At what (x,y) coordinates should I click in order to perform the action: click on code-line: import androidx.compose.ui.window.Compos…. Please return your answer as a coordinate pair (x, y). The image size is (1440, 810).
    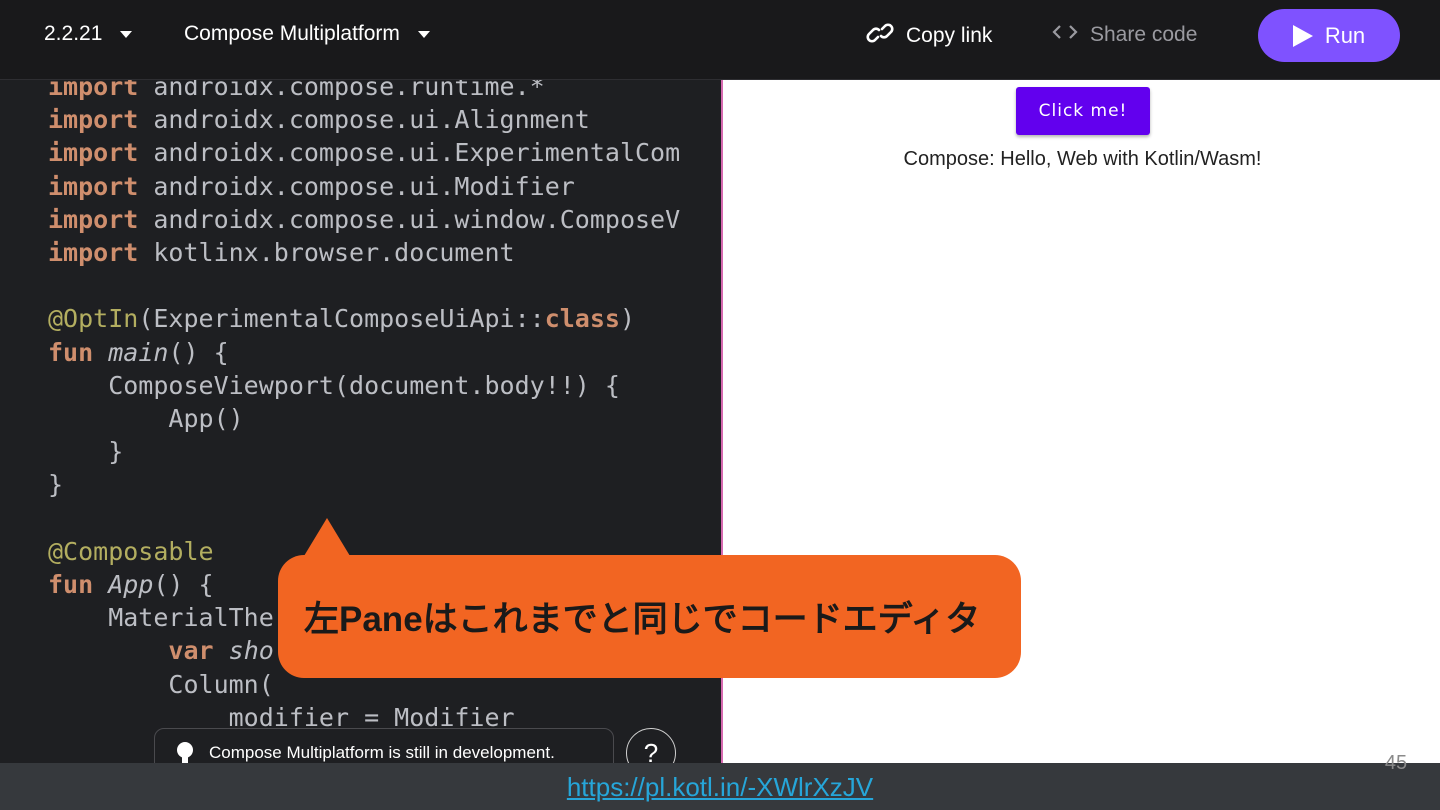
    Looking at the image, I should click on (364, 219).